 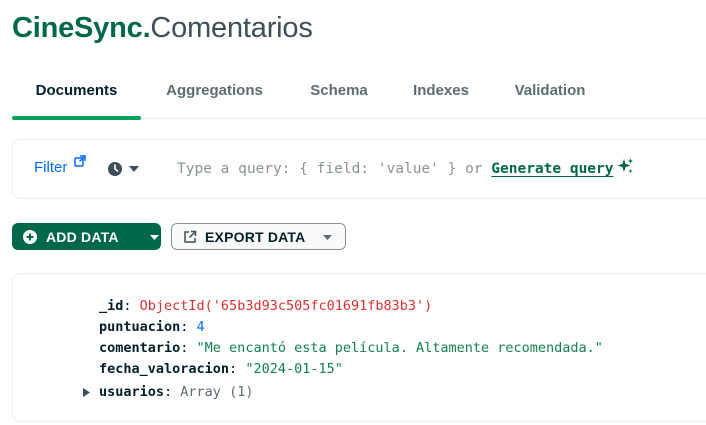 I want to click on active-tab-indicator, so click(x=76, y=118).